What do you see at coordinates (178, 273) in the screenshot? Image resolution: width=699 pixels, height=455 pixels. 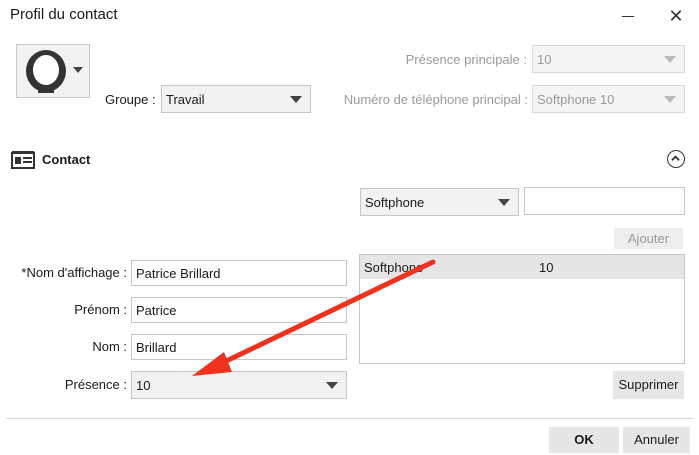 I see `display-name-value: Patrice Brillard` at bounding box center [178, 273].